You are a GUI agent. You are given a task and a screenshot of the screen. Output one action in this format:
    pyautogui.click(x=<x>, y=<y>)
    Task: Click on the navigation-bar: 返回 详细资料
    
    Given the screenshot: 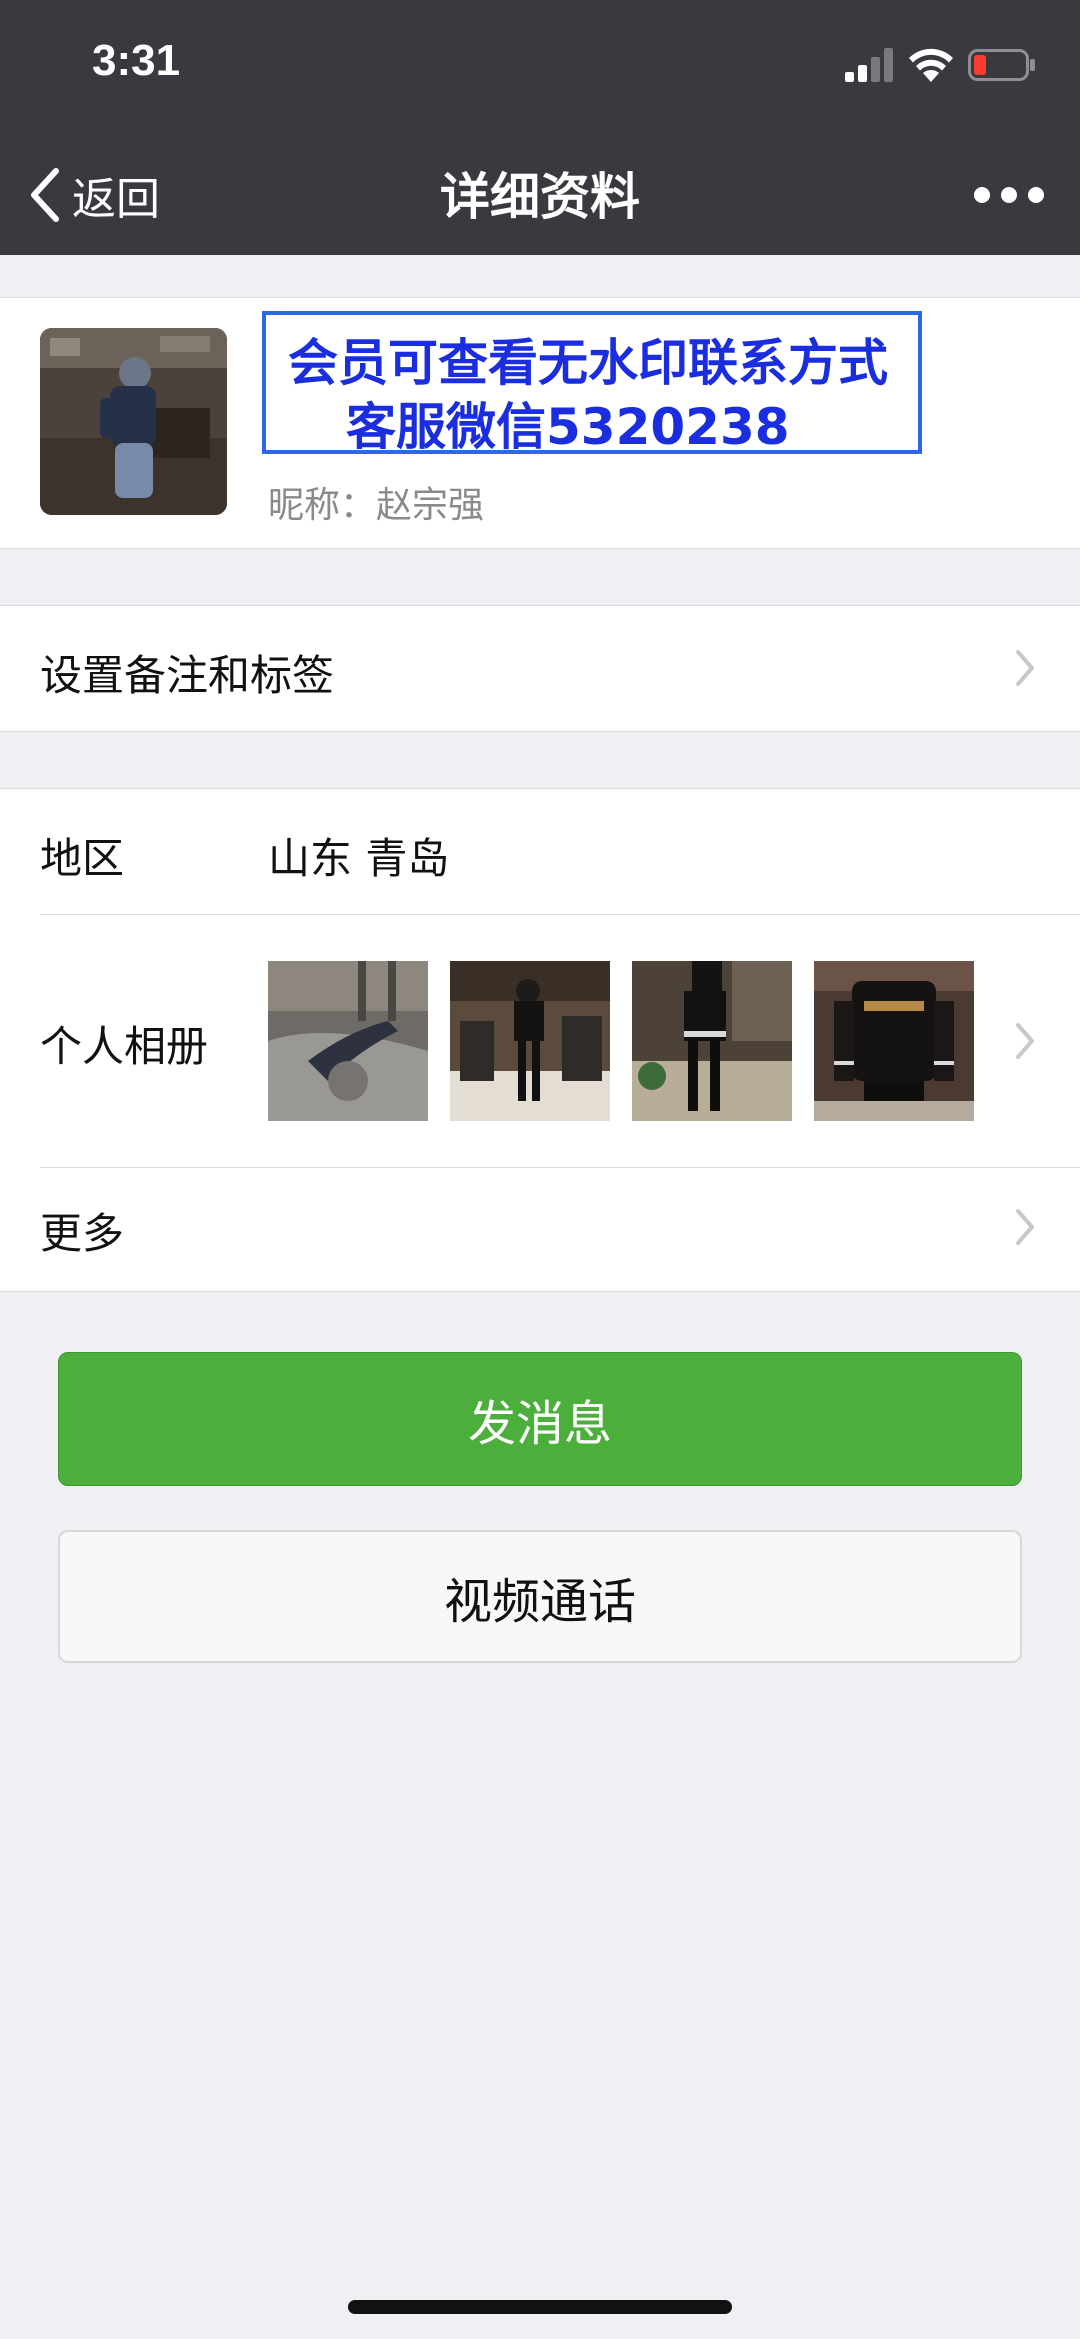 What is the action you would take?
    pyautogui.click(x=540, y=195)
    